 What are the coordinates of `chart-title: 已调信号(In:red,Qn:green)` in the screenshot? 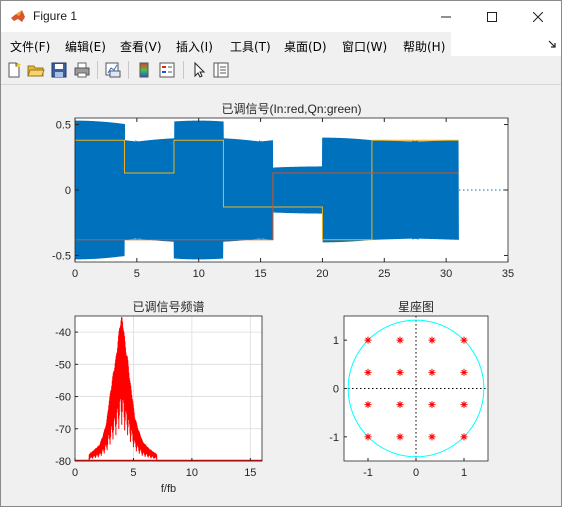 It's located at (291, 109).